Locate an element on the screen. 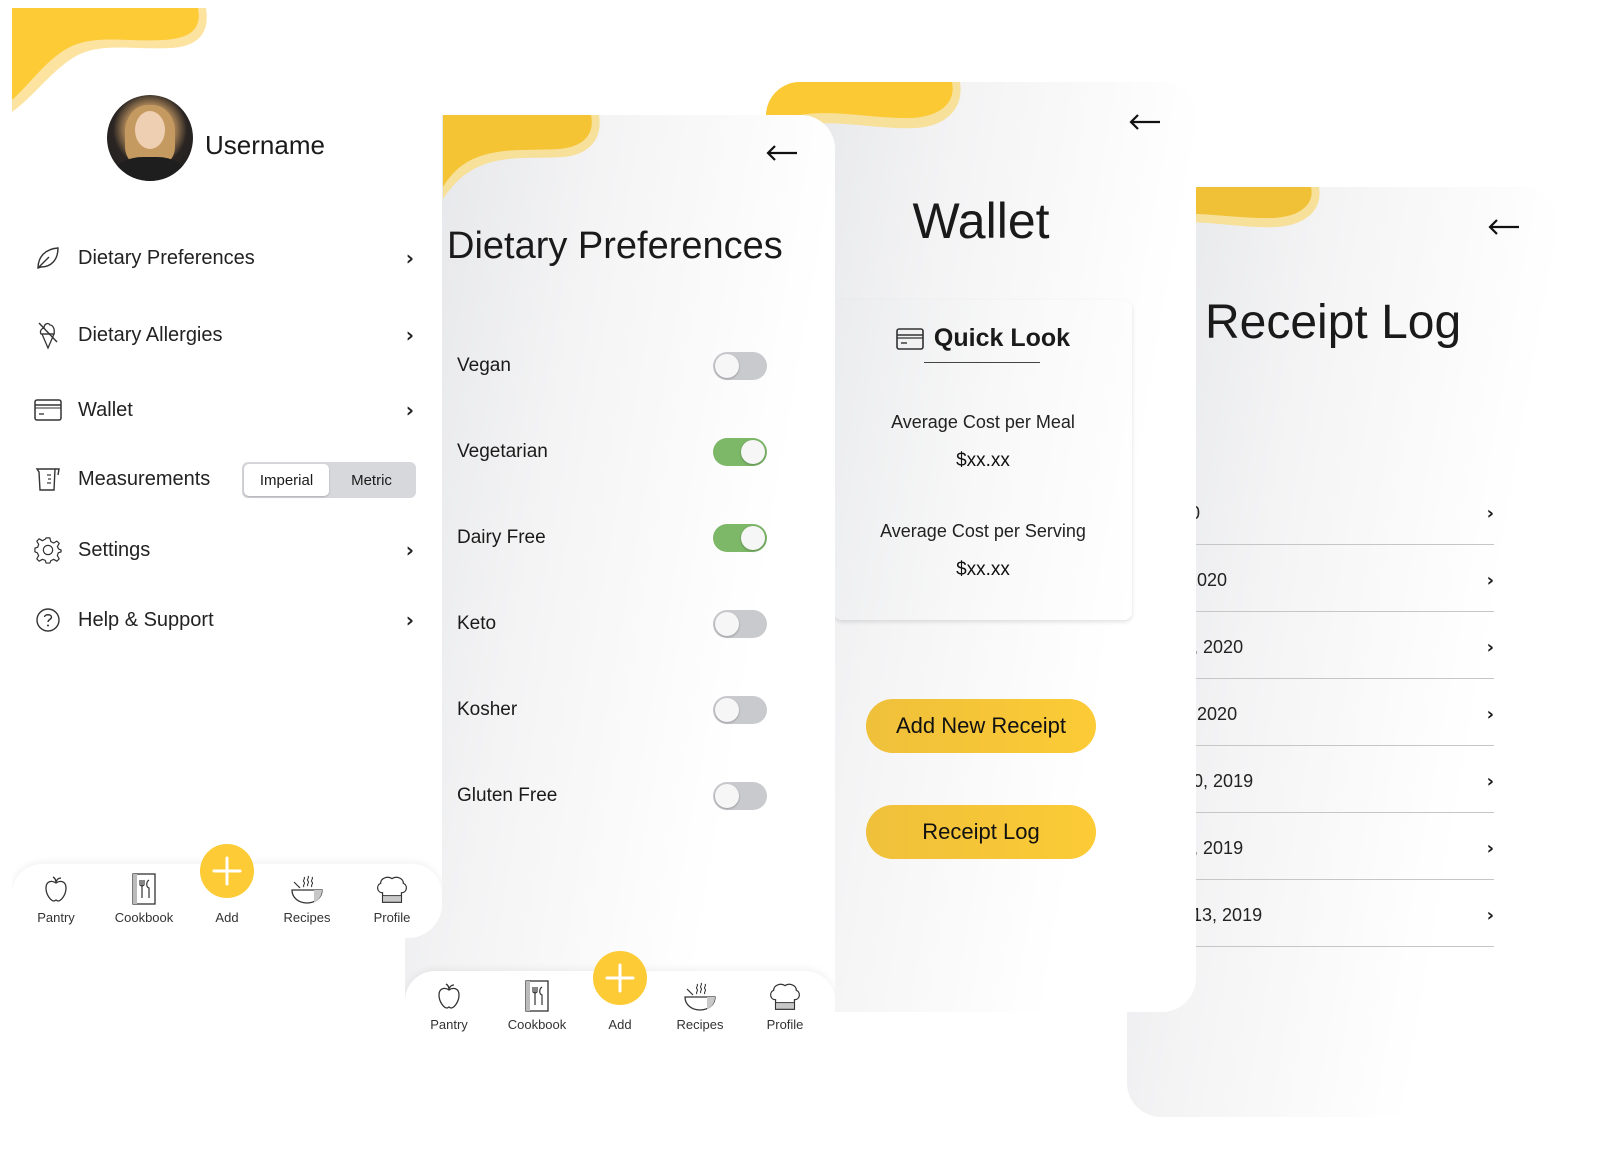 Image resolution: width=1619 pixels, height=1170 pixels. apple-icon is located at coordinates (56, 889).